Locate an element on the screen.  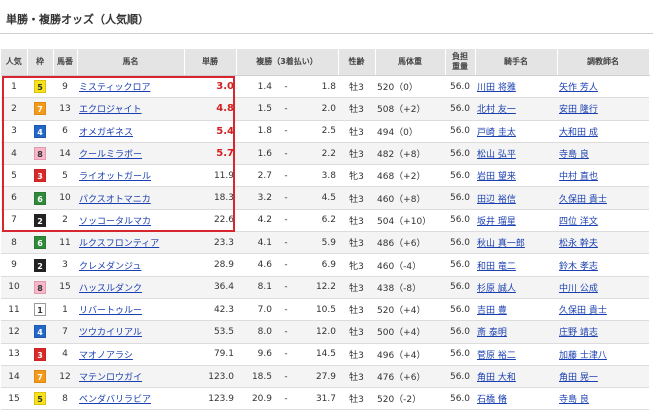
trainer-link: 松永 幹夫 is located at coordinates (578, 244).